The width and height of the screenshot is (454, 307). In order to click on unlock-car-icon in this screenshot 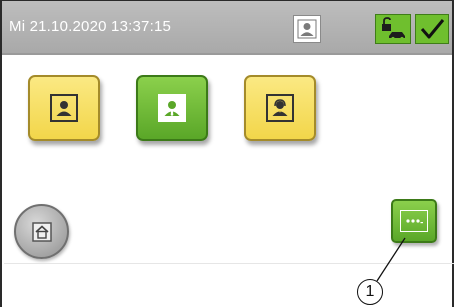, I will do `click(393, 29)`.